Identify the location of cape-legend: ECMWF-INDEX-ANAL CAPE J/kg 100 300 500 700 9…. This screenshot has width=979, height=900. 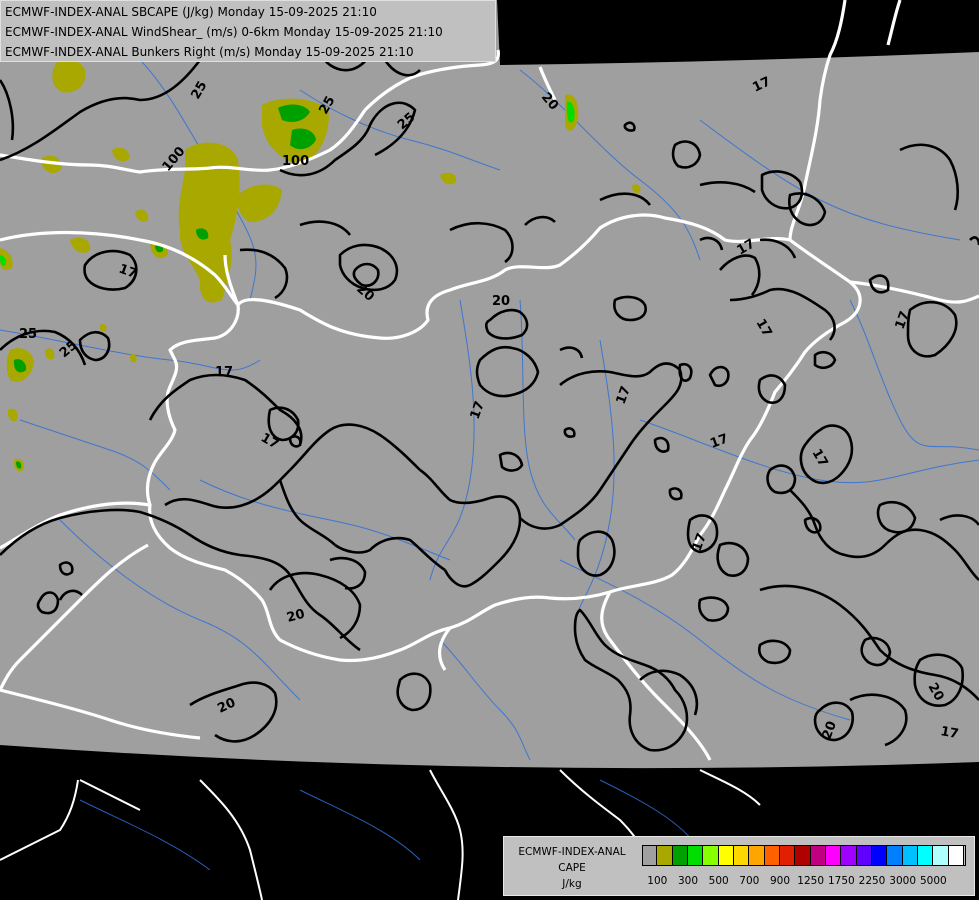
(739, 866).